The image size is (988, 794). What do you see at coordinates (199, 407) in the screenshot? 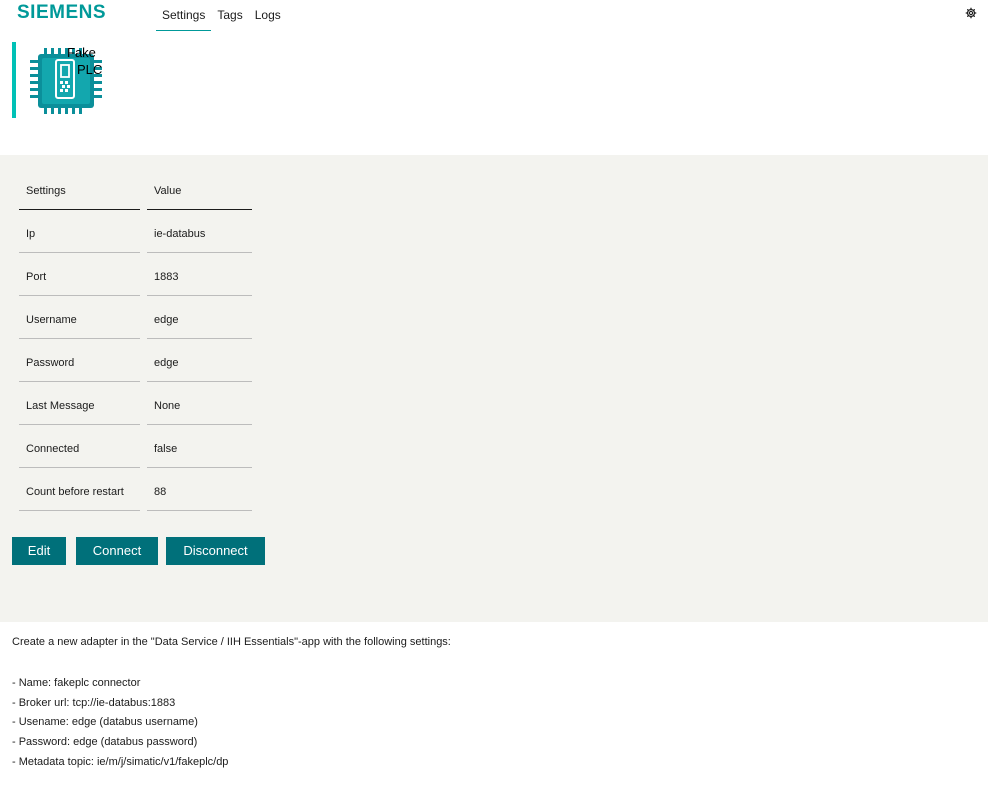
I see `setting-value: None` at bounding box center [199, 407].